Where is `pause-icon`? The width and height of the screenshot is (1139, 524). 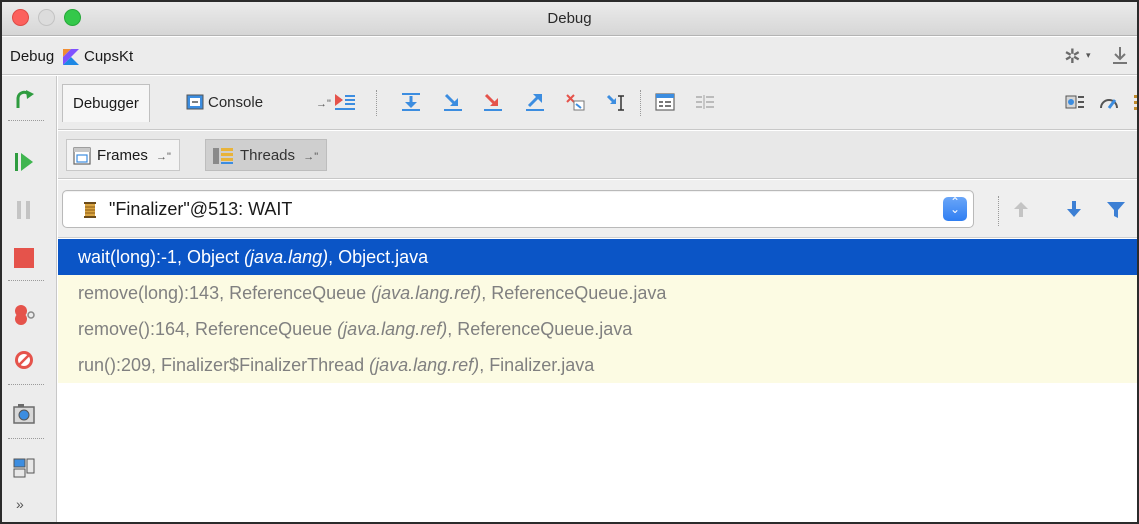
pause-icon is located at coordinates (24, 210).